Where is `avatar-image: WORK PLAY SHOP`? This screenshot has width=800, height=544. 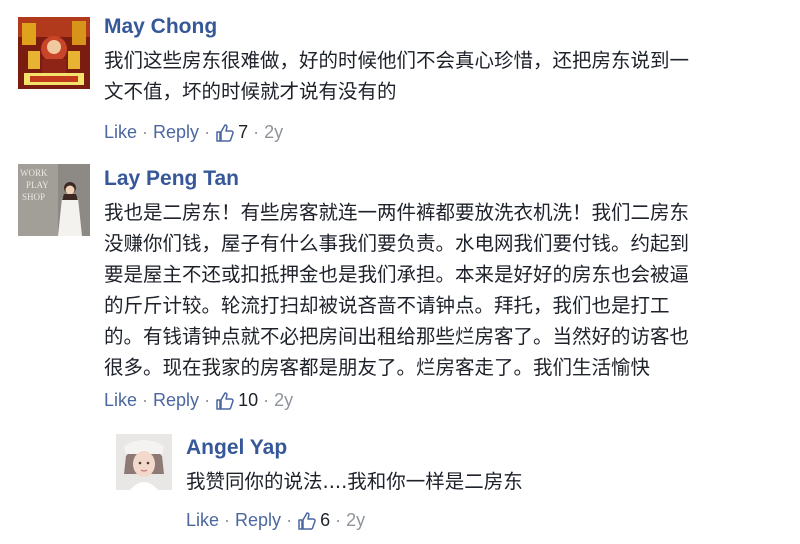 avatar-image: WORK PLAY SHOP is located at coordinates (54, 200).